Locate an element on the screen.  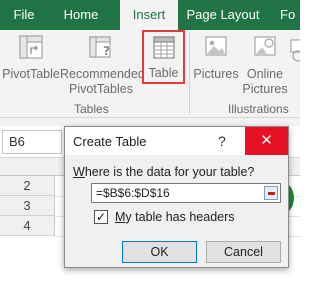
illustrations-group-label: Illustrations is located at coordinates (258, 109).